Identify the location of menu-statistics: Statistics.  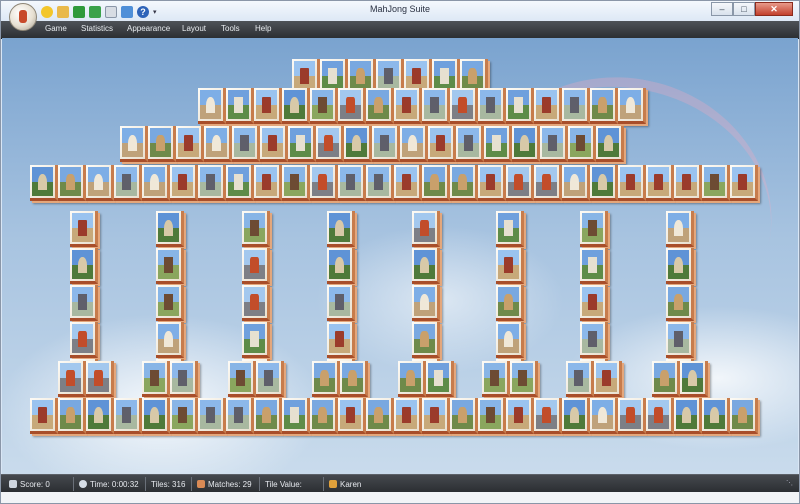
(97, 28).